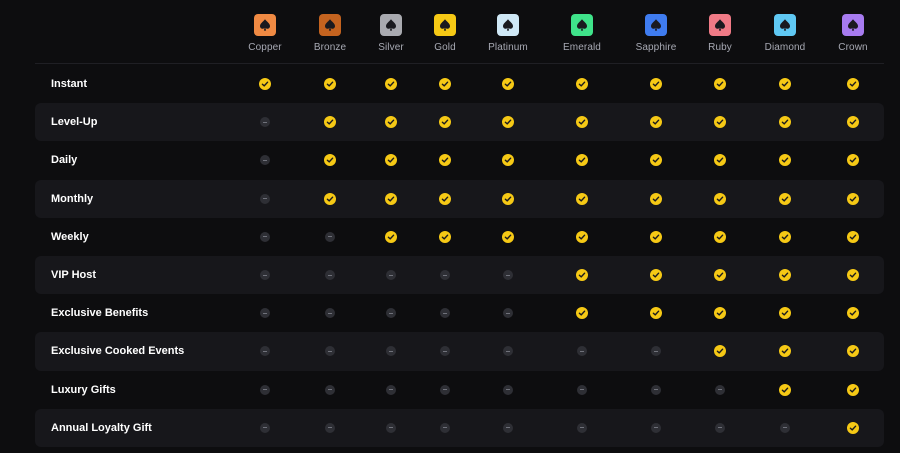  What do you see at coordinates (459, 390) in the screenshot?
I see `benefit-row: Luxury Gifts` at bounding box center [459, 390].